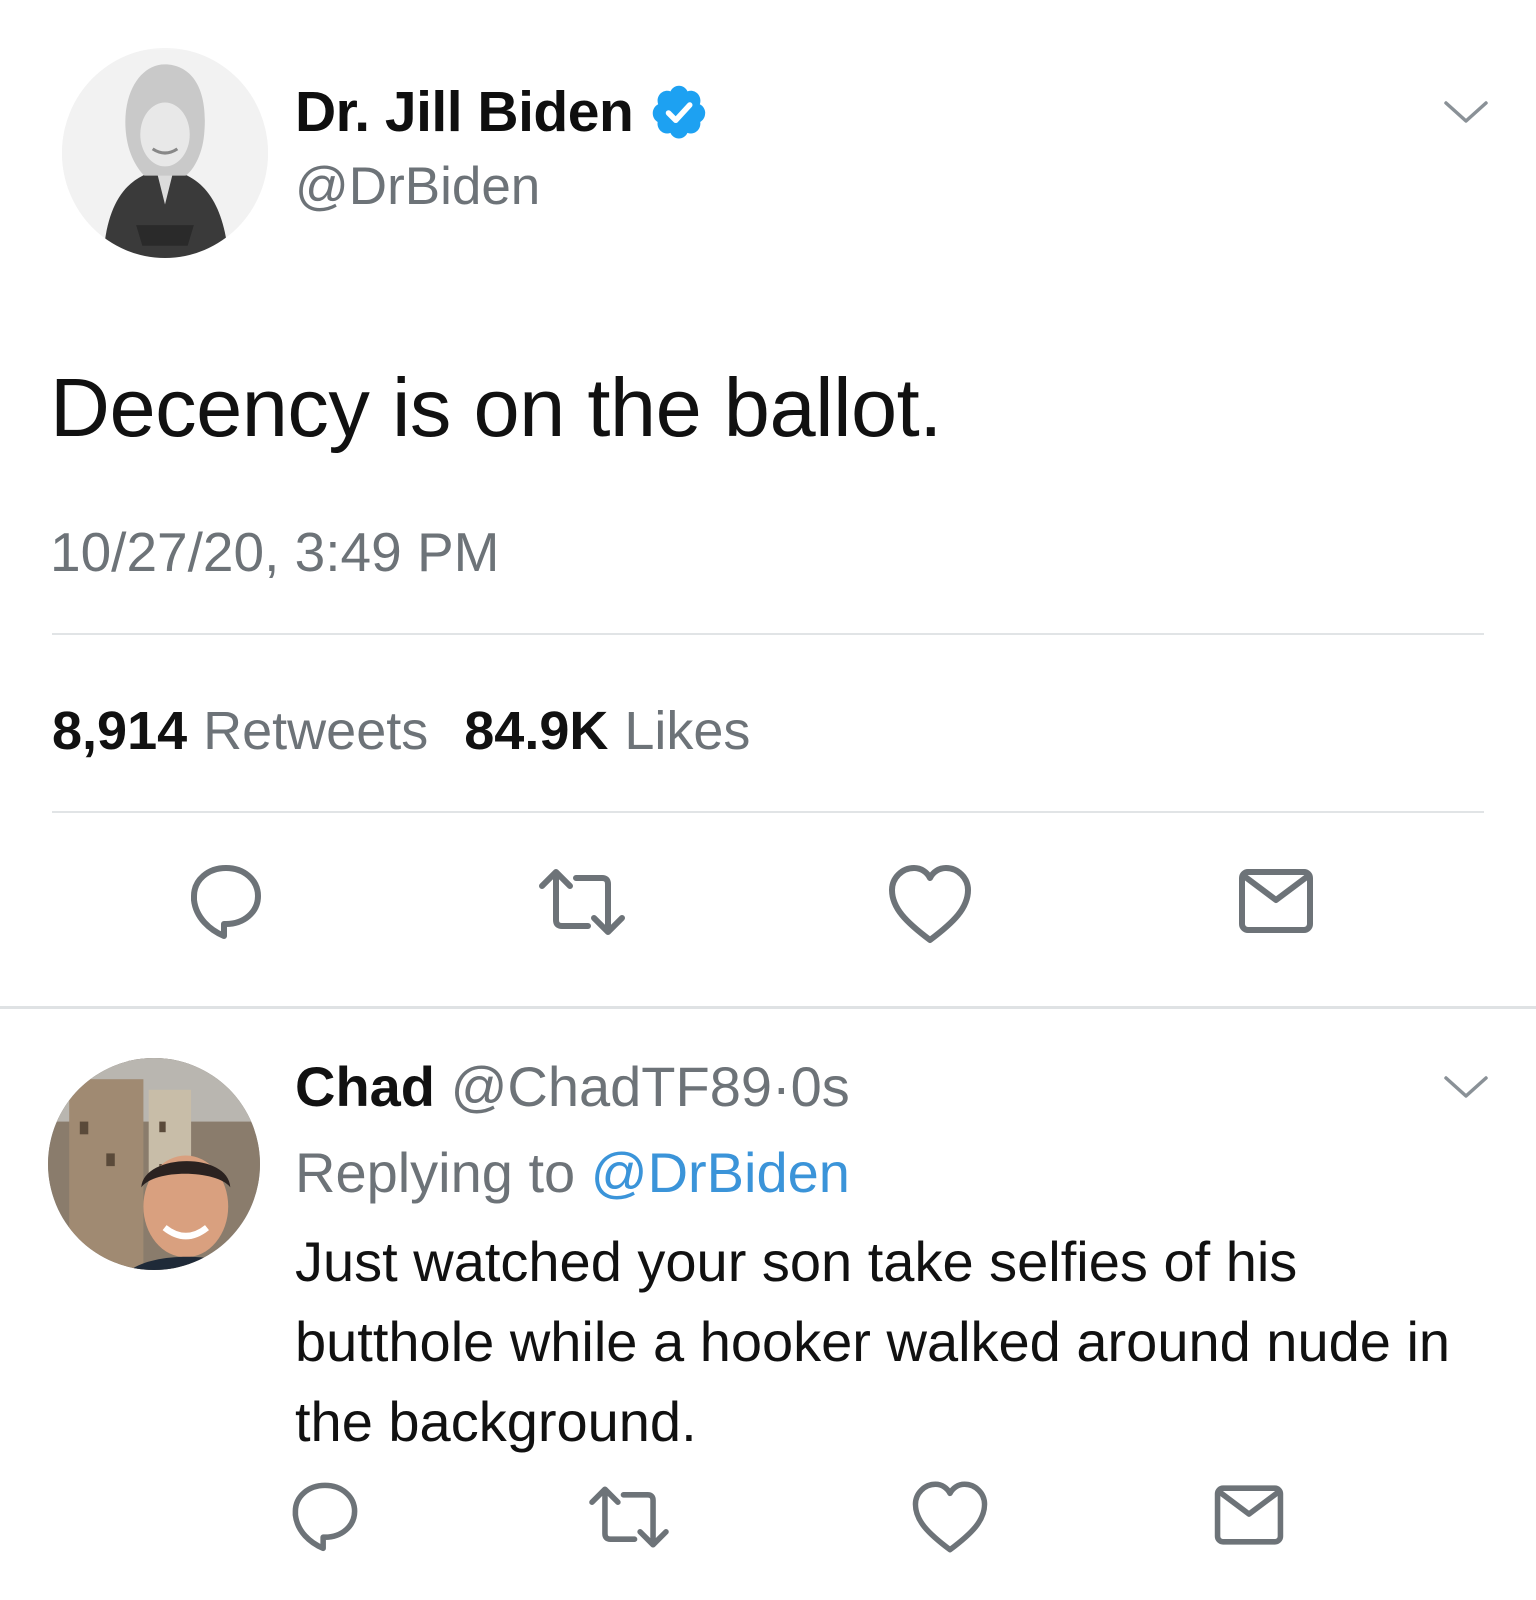 The height and width of the screenshot is (1600, 1536). What do you see at coordinates (274, 552) in the screenshot?
I see `tweet-timestamp: 10/27/20, 3:49 PM` at bounding box center [274, 552].